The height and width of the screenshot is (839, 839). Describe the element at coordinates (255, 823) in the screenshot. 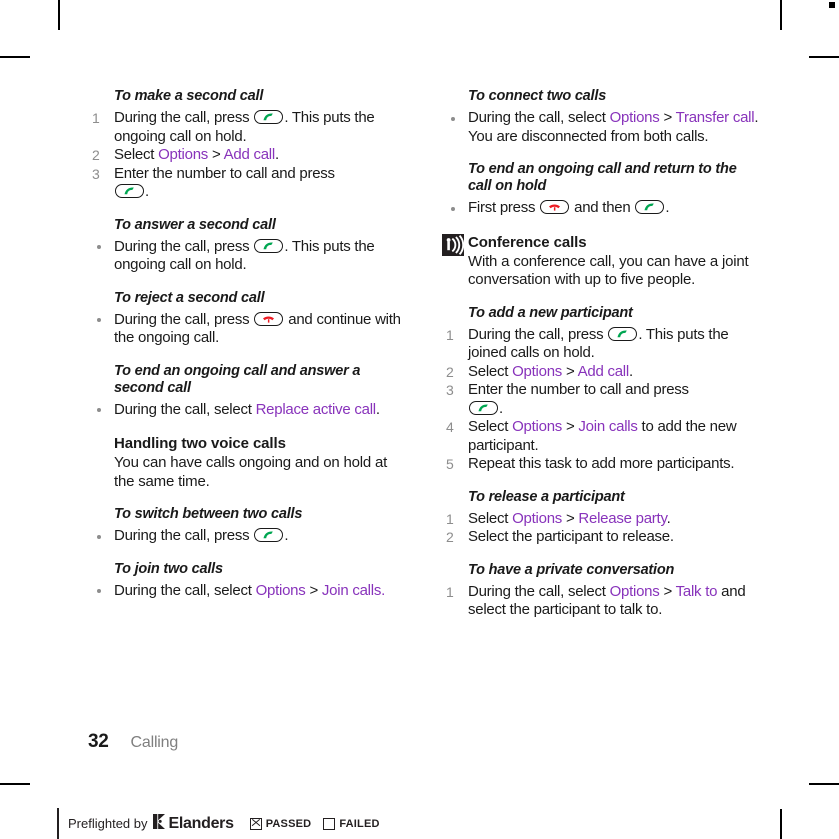

I see `passed-checkbox` at that location.